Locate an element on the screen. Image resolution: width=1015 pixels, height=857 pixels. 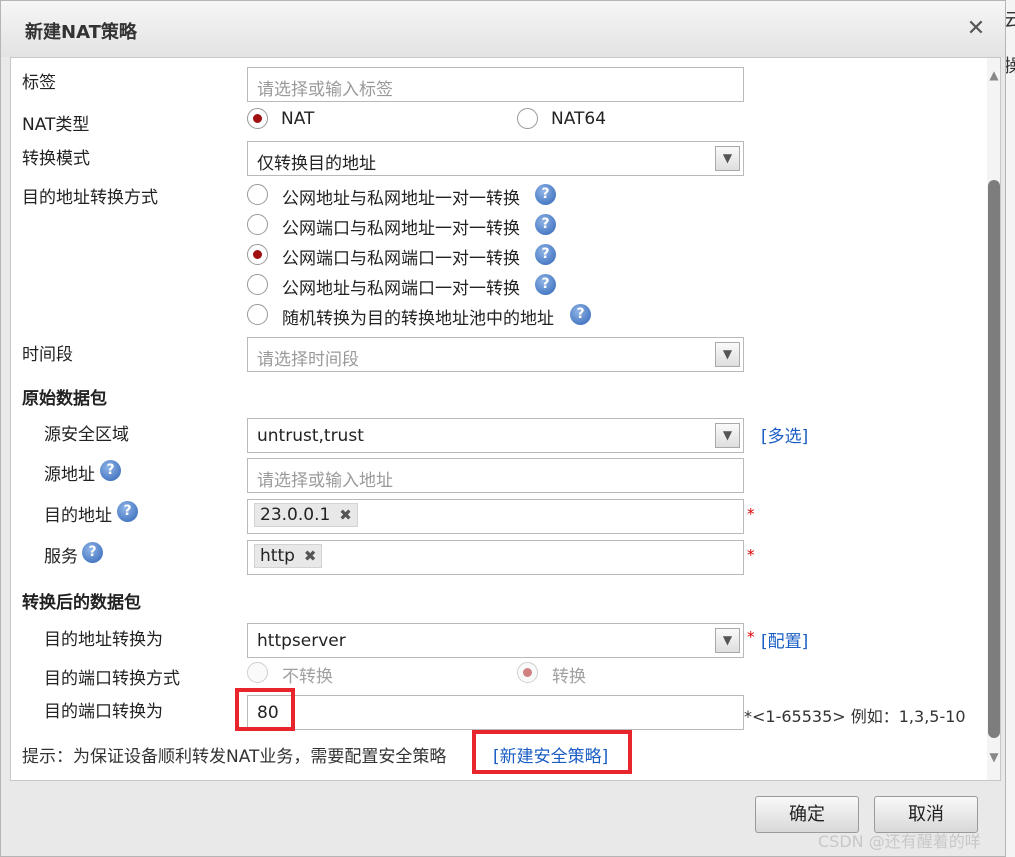
dest-conv-option-3: 公网端口与私网端口一对一转换 is located at coordinates (401, 256).